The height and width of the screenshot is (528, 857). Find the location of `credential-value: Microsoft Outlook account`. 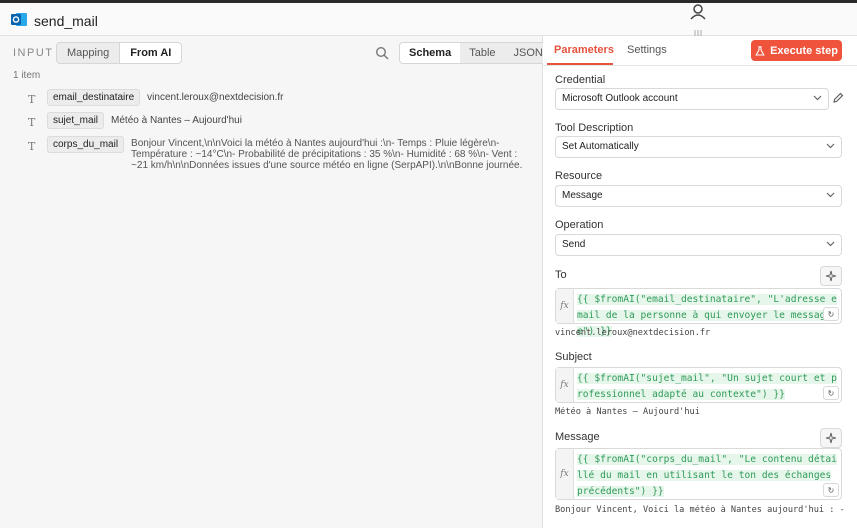

credential-value: Microsoft Outlook account is located at coordinates (620, 98).